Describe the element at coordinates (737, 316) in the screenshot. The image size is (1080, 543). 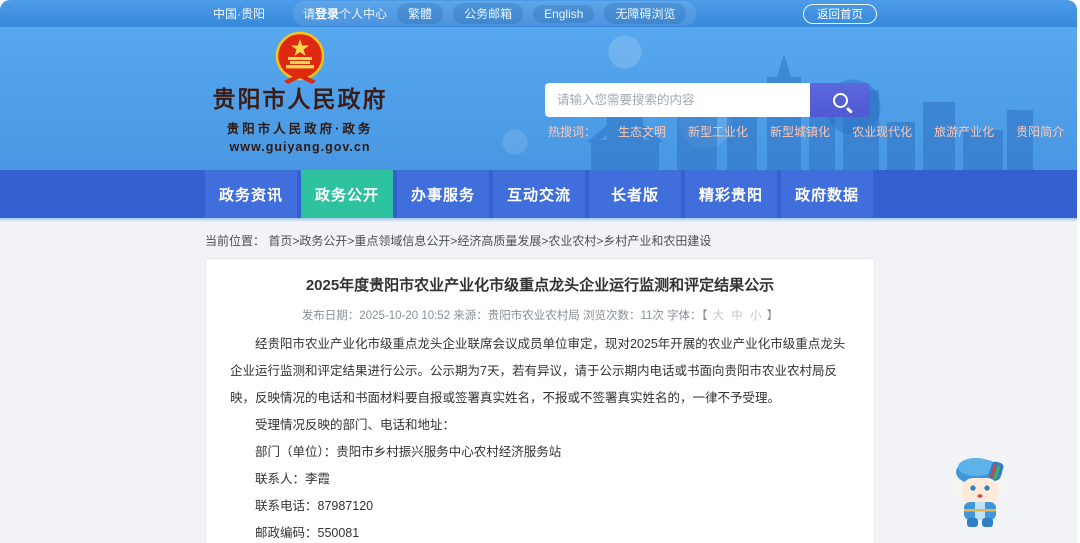
I see `font-size-medium-button: 中` at that location.